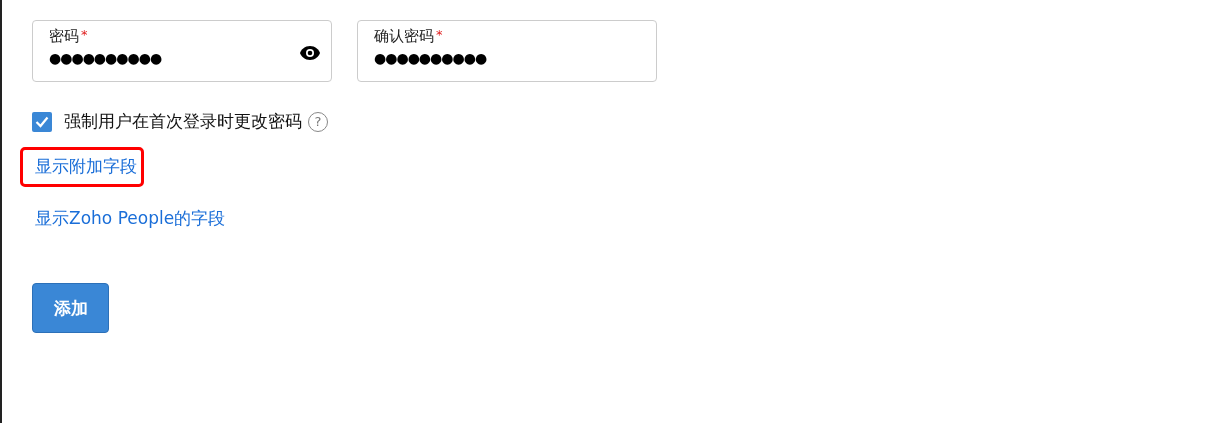  What do you see at coordinates (183, 121) in the screenshot?
I see `checkbox-label: 强制用户在首次登录时更改密码` at bounding box center [183, 121].